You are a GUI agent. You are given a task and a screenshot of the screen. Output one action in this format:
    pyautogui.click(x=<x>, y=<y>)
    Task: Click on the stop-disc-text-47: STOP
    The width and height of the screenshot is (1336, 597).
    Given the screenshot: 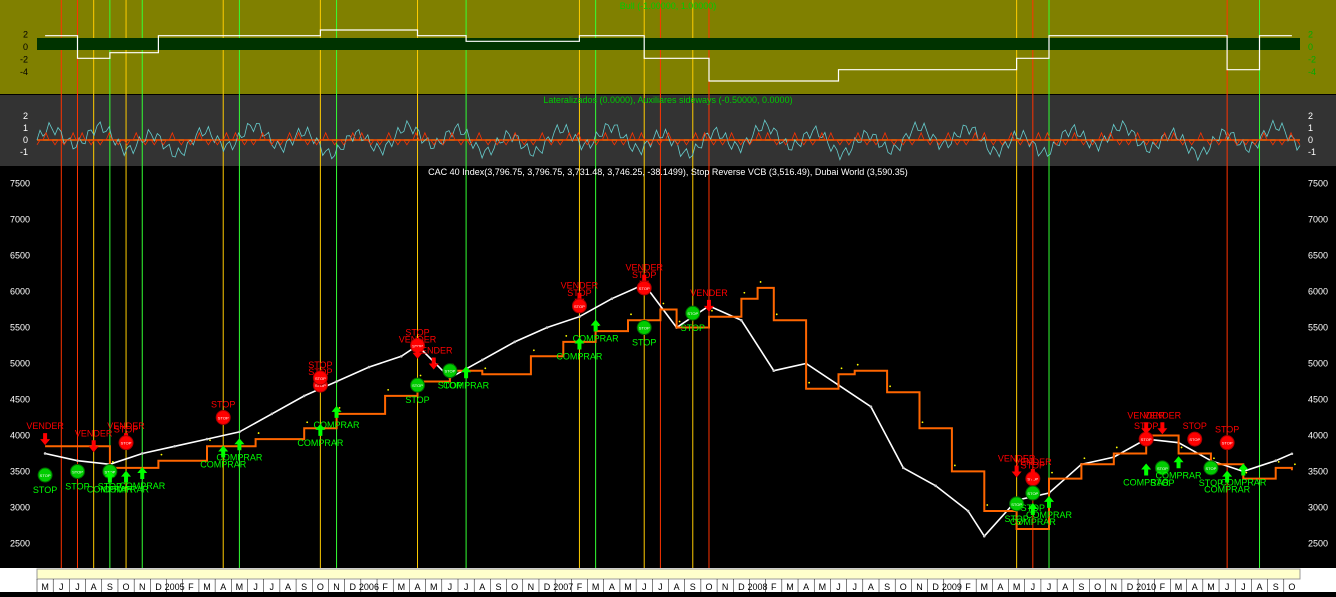 What is the action you would take?
    pyautogui.click(x=1211, y=468)
    